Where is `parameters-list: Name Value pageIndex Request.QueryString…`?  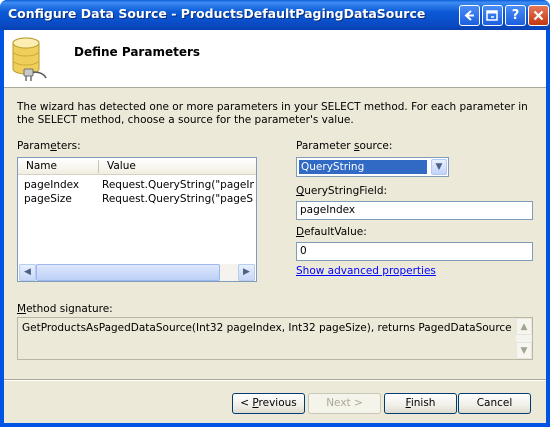 parameters-list: Name Value pageIndex Request.QueryString… is located at coordinates (137, 219).